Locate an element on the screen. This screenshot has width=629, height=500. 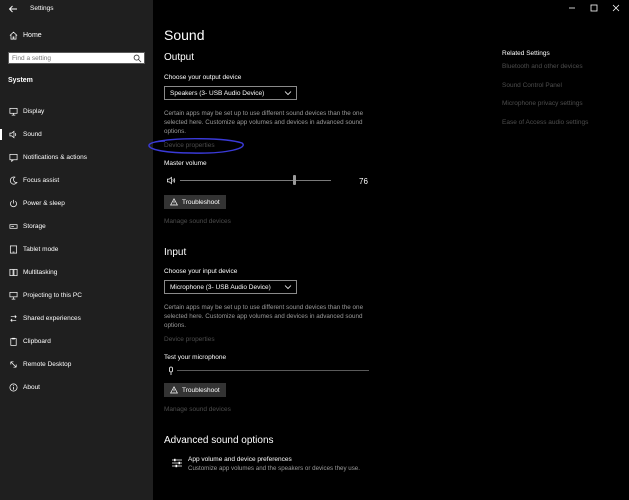
master-volume-slider-thumb is located at coordinates (295, 180).